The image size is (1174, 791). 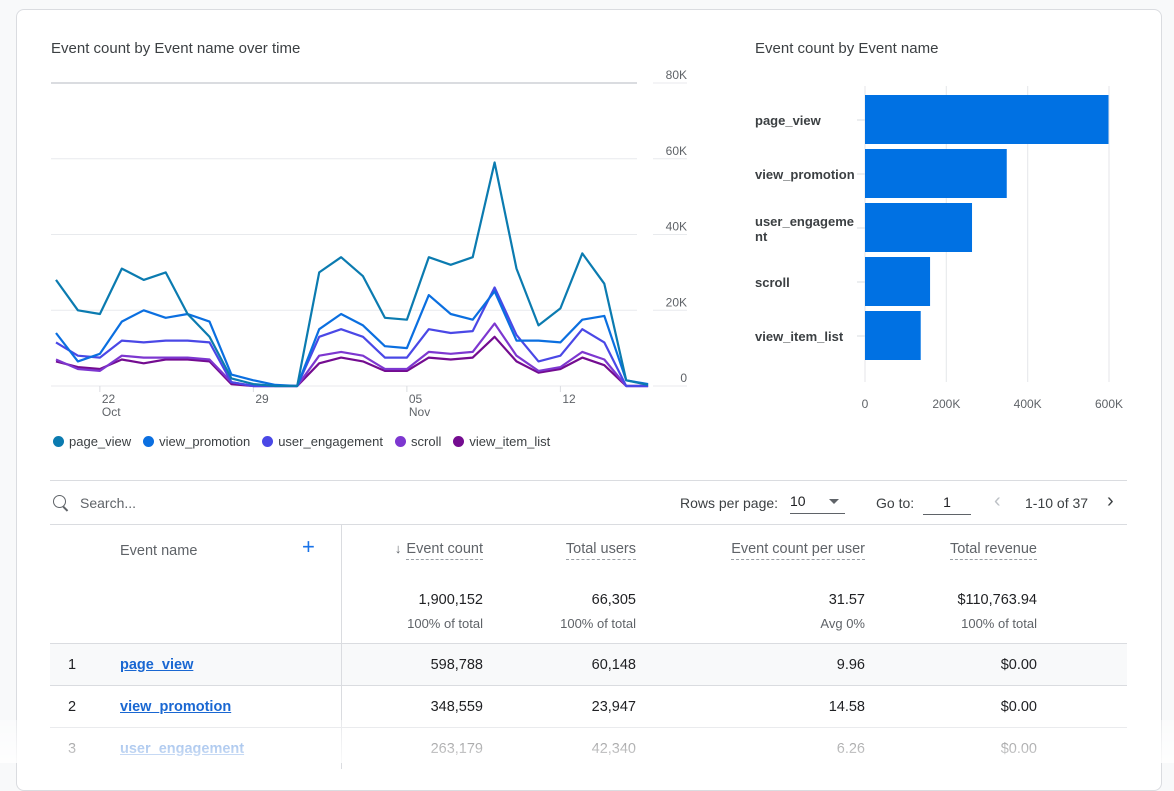 I want to click on row-rank: 1, so click(x=72, y=664).